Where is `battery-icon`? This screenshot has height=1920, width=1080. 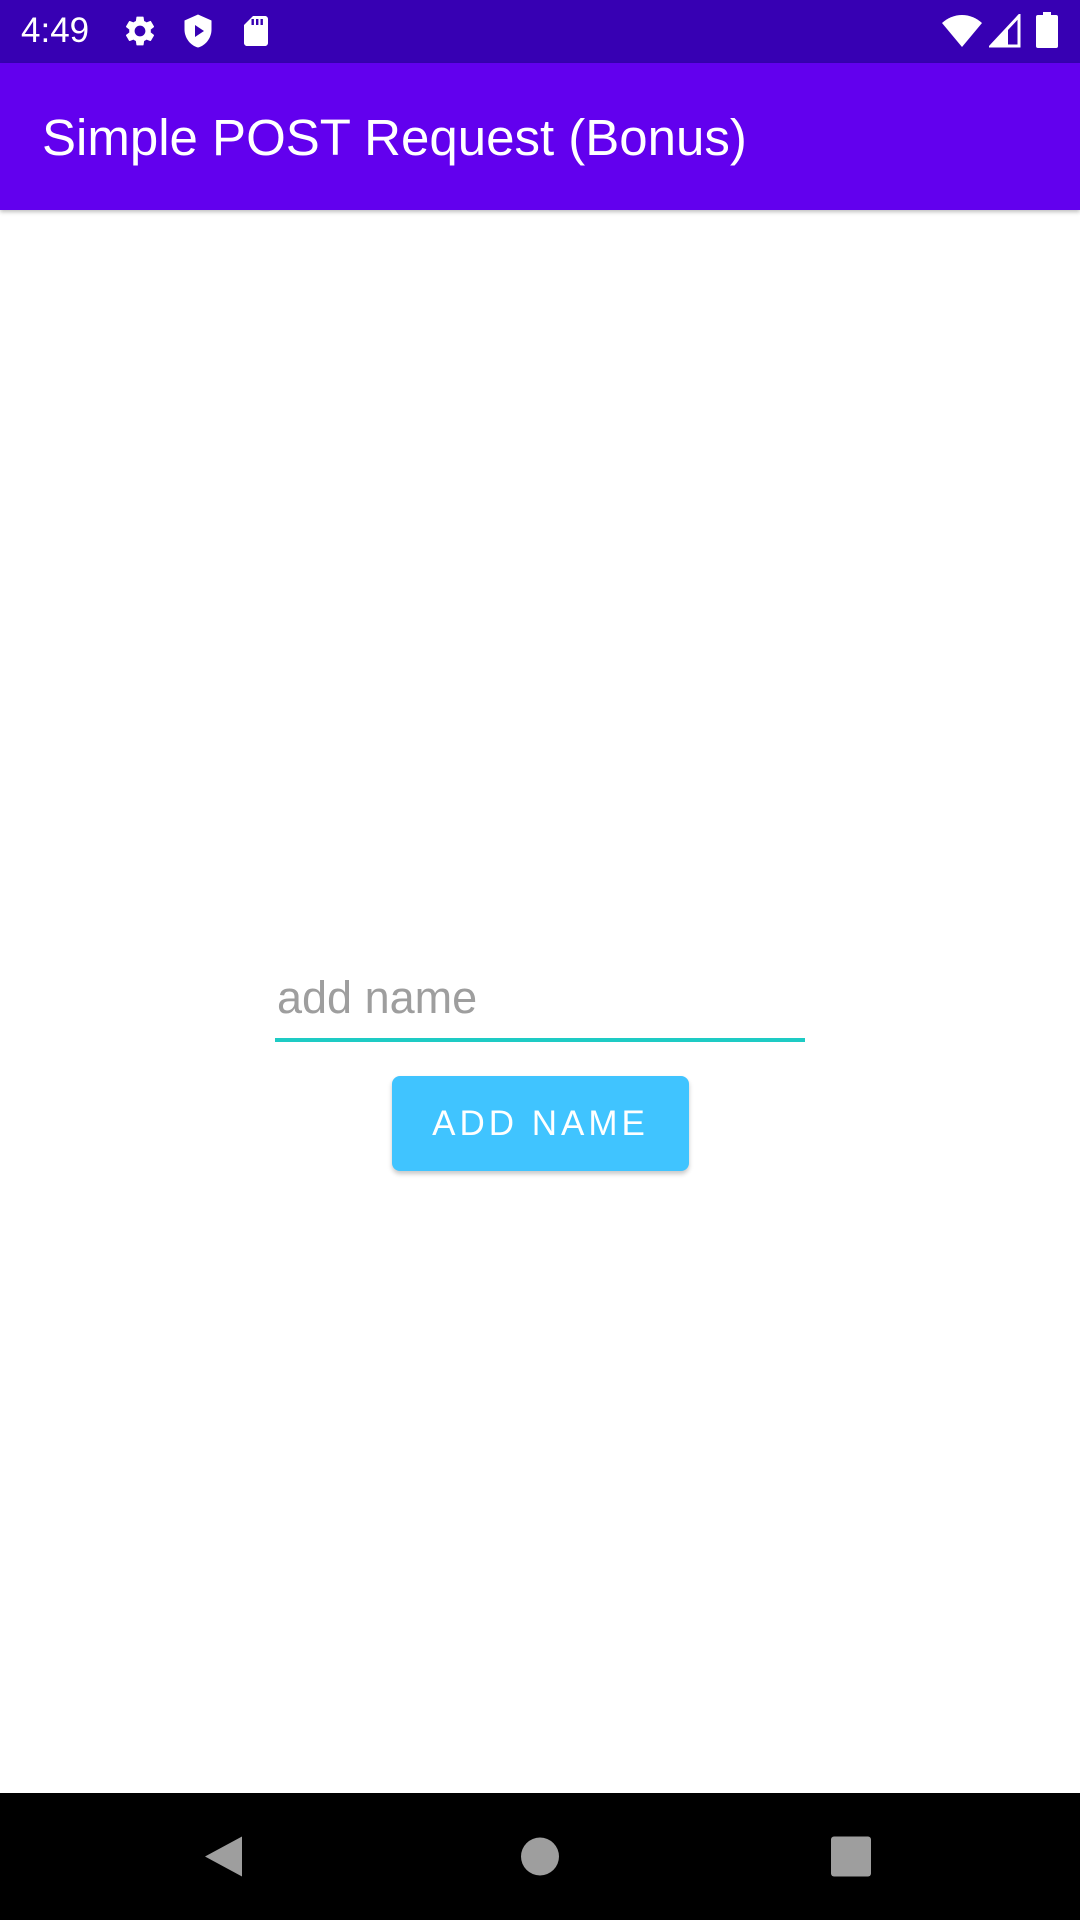 battery-icon is located at coordinates (1047, 30).